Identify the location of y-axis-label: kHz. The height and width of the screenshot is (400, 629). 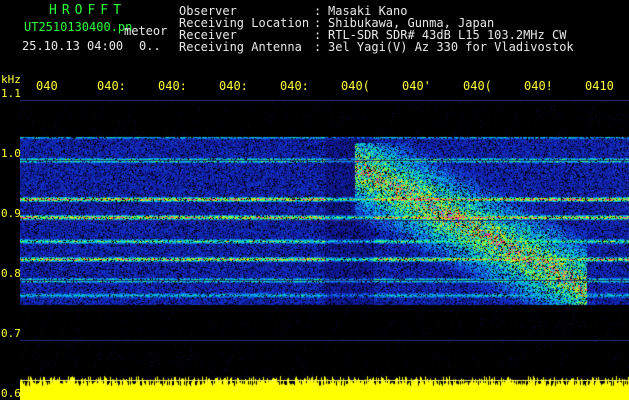
(11, 79).